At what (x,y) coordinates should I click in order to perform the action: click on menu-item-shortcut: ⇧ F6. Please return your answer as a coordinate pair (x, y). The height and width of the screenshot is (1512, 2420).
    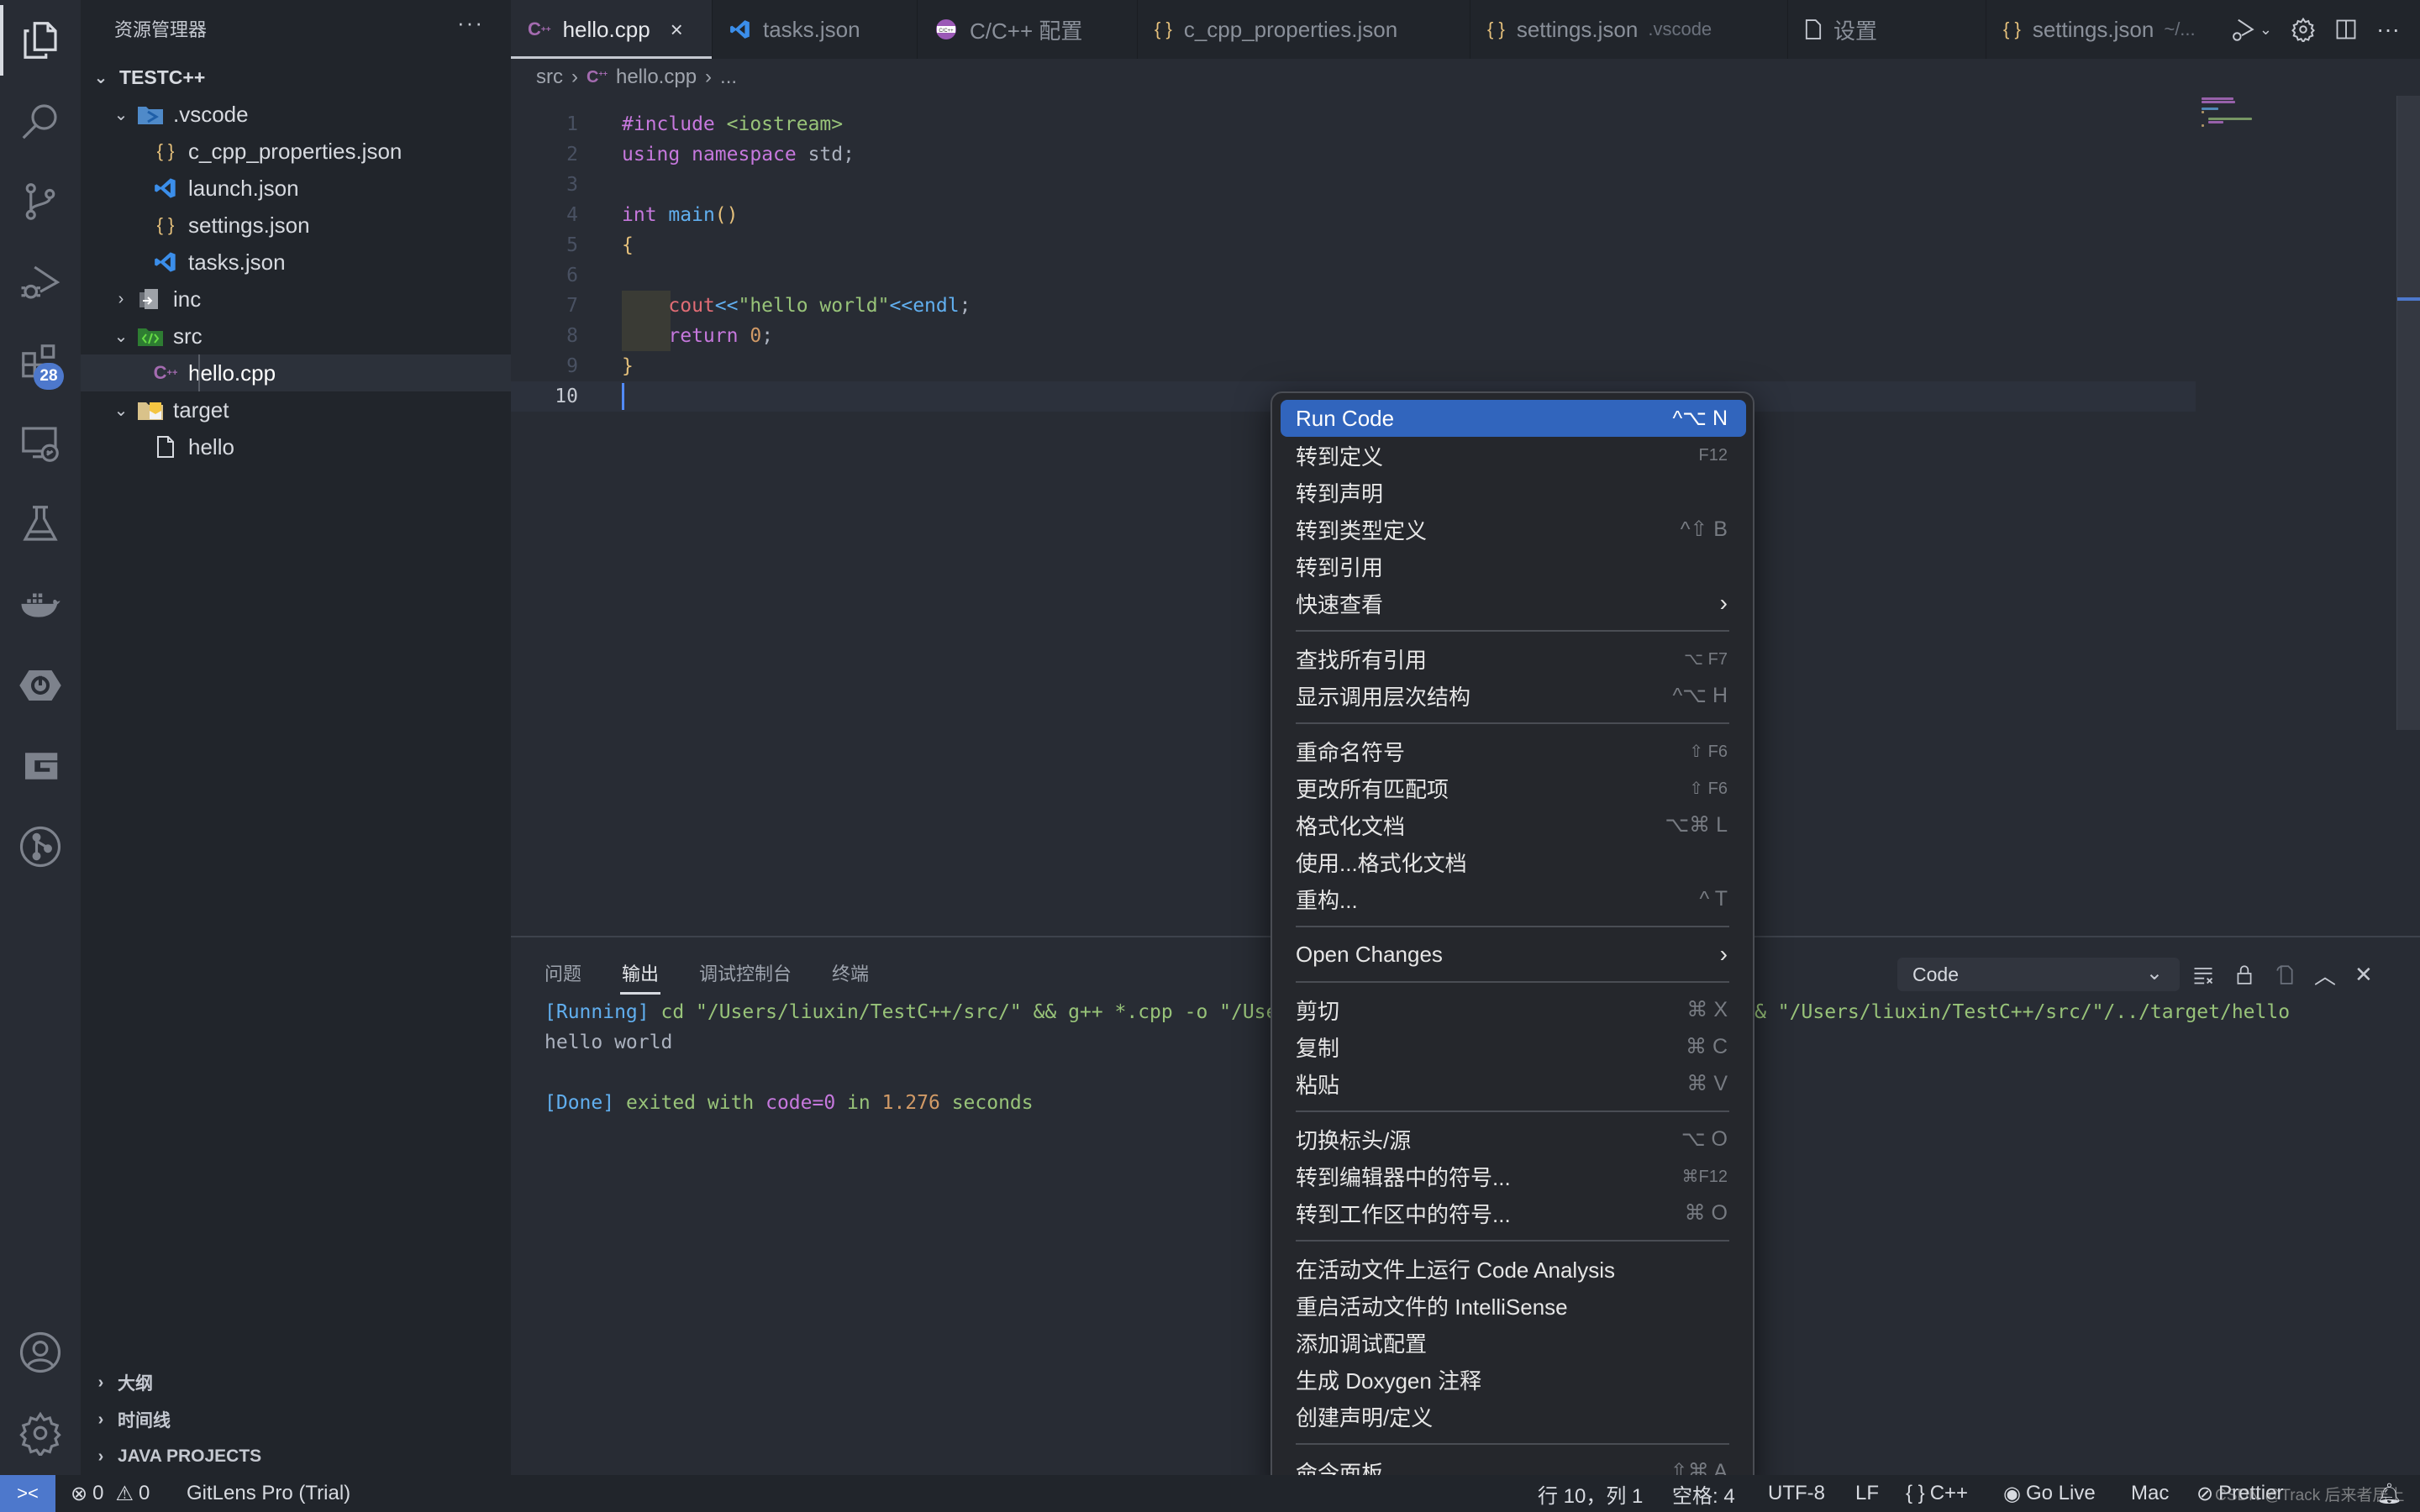
    Looking at the image, I should click on (1709, 788).